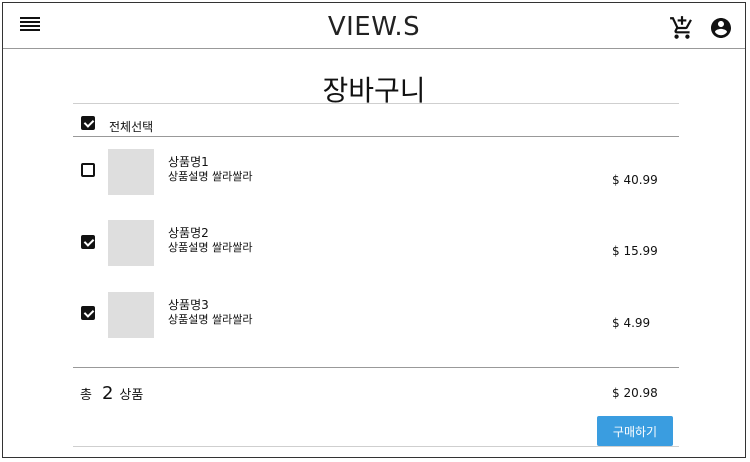 This screenshot has width=750, height=462. What do you see at coordinates (635, 180) in the screenshot?
I see `product-price: $ 40.99` at bounding box center [635, 180].